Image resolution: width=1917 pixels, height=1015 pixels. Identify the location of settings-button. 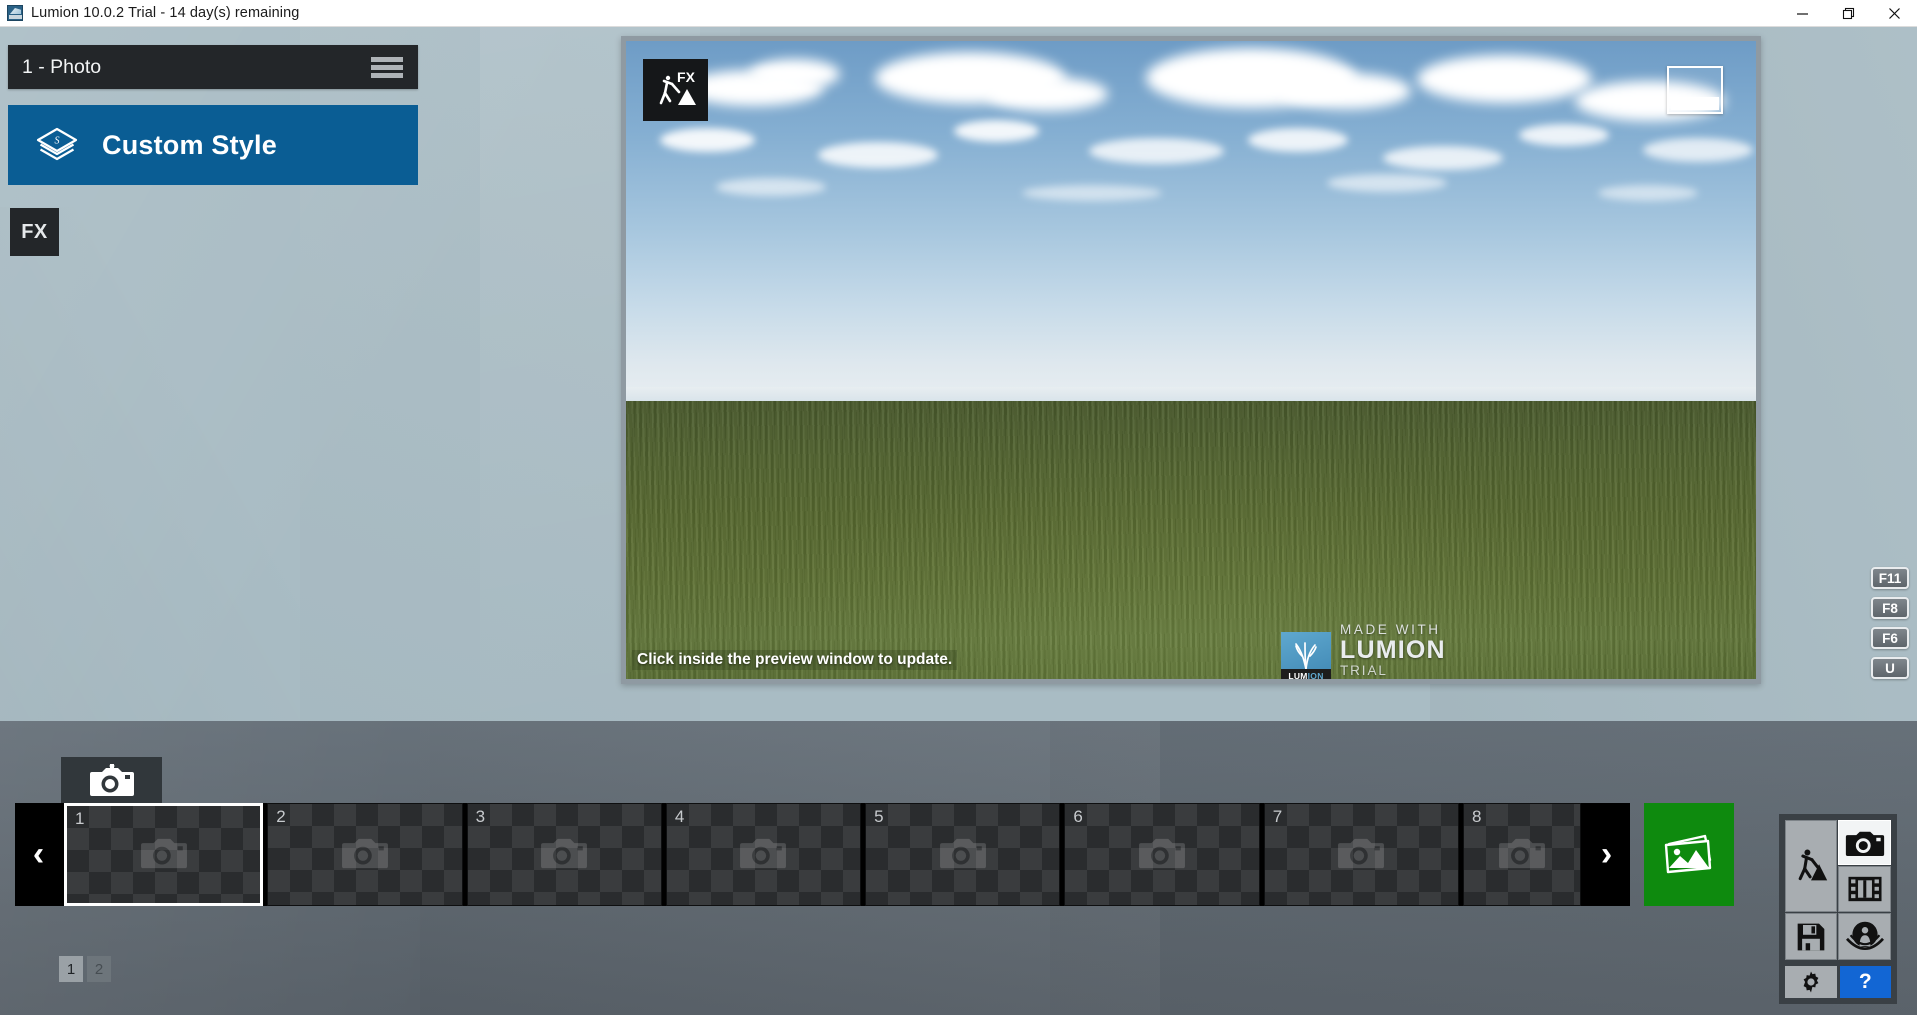
(1811, 982).